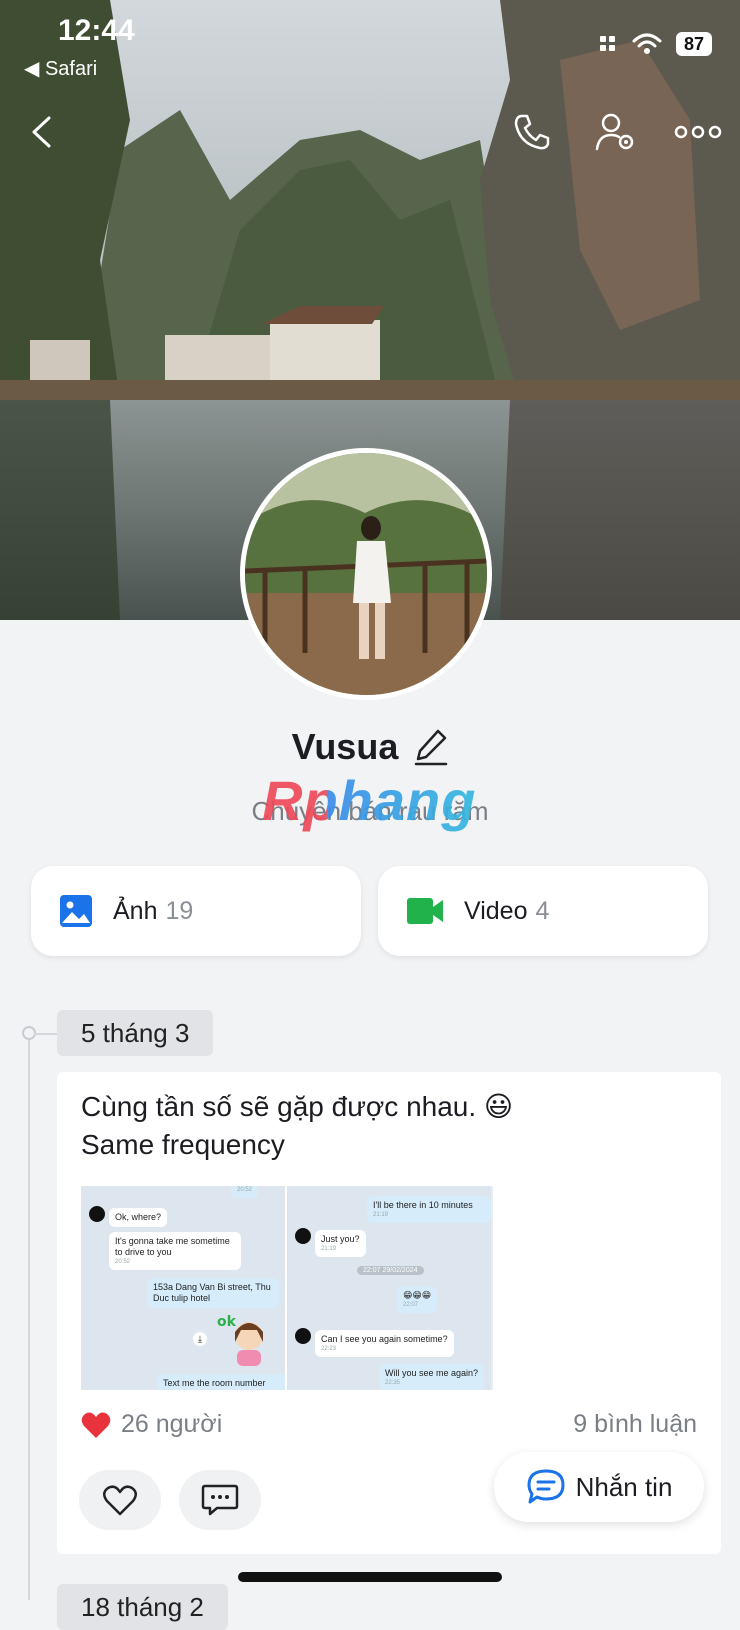 This screenshot has width=740, height=1630. I want to click on battery-level: 87, so click(694, 44).